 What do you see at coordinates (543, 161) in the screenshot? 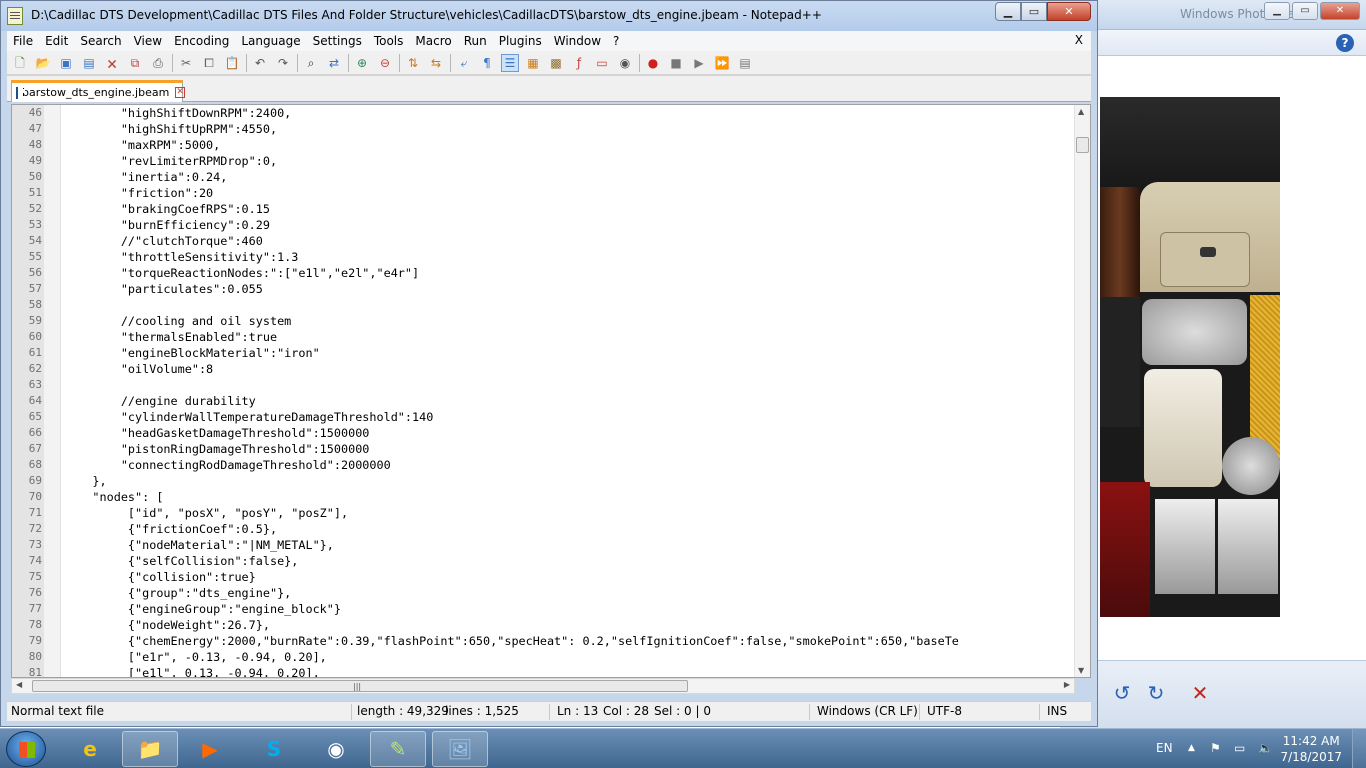
I see `code-line: 49 "revLimiterRPMDrop":0,` at bounding box center [543, 161].